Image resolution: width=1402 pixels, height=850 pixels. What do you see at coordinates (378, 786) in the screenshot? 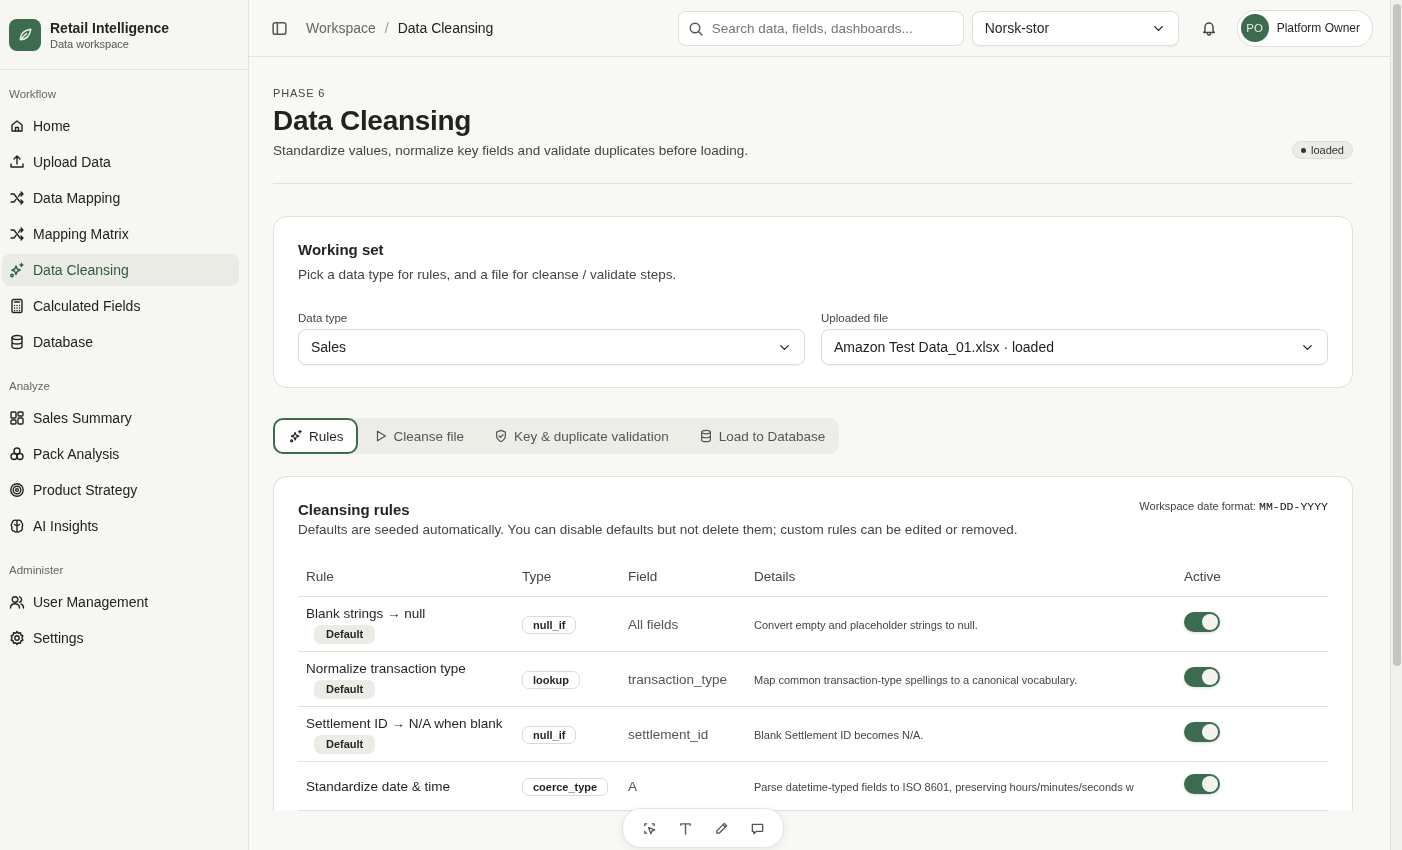
I see `rule-name: Standardize date & time` at bounding box center [378, 786].